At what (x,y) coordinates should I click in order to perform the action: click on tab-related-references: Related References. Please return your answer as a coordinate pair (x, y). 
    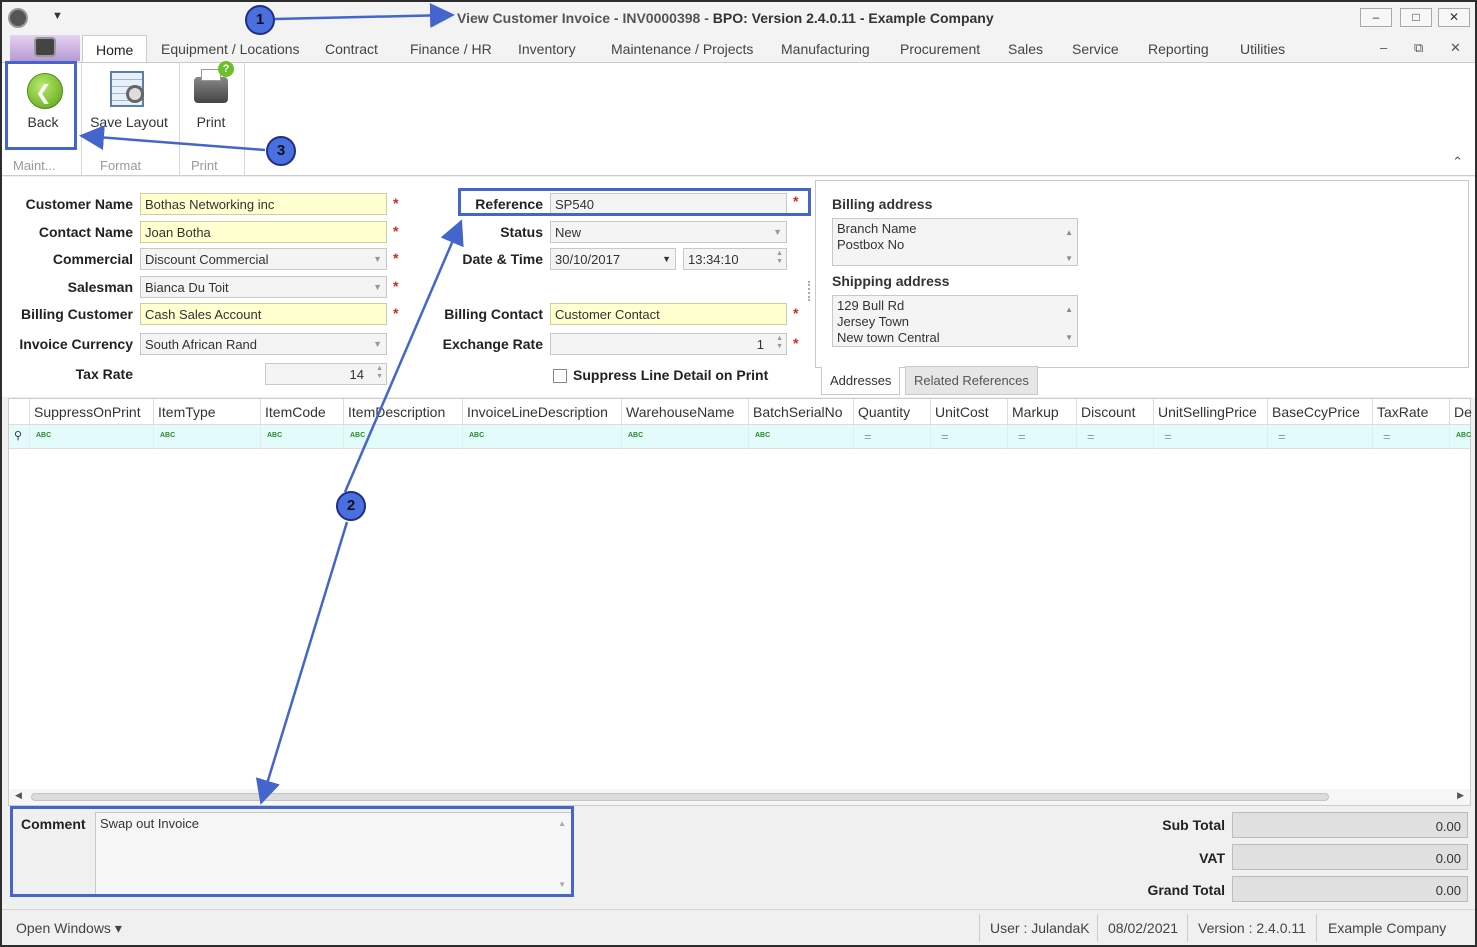
    Looking at the image, I should click on (971, 380).